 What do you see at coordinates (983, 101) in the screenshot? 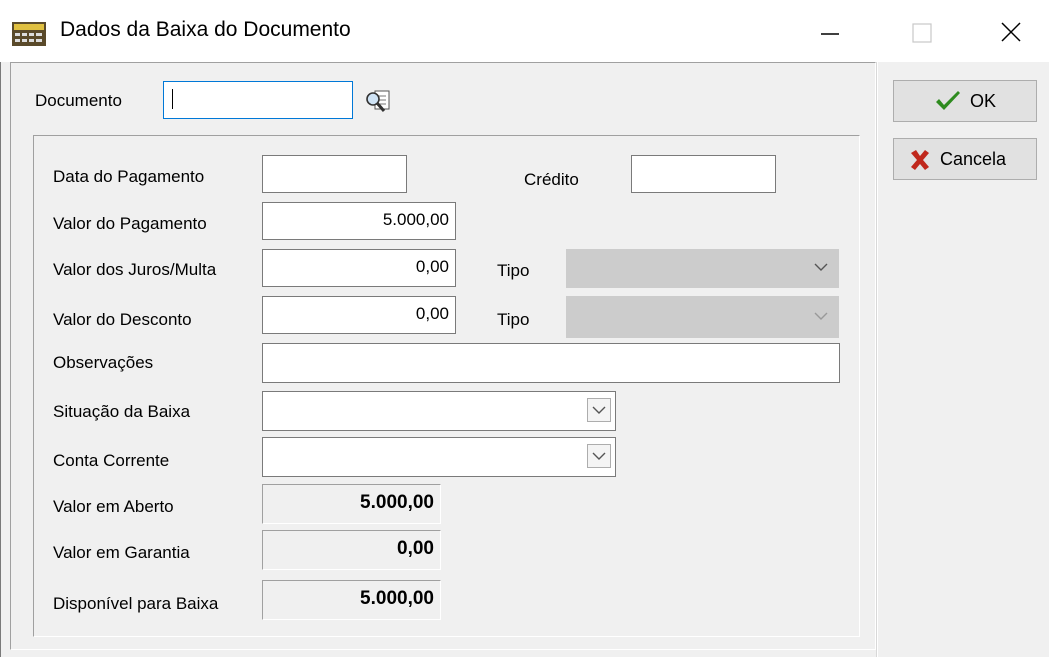
I see `ok-label: OK` at bounding box center [983, 101].